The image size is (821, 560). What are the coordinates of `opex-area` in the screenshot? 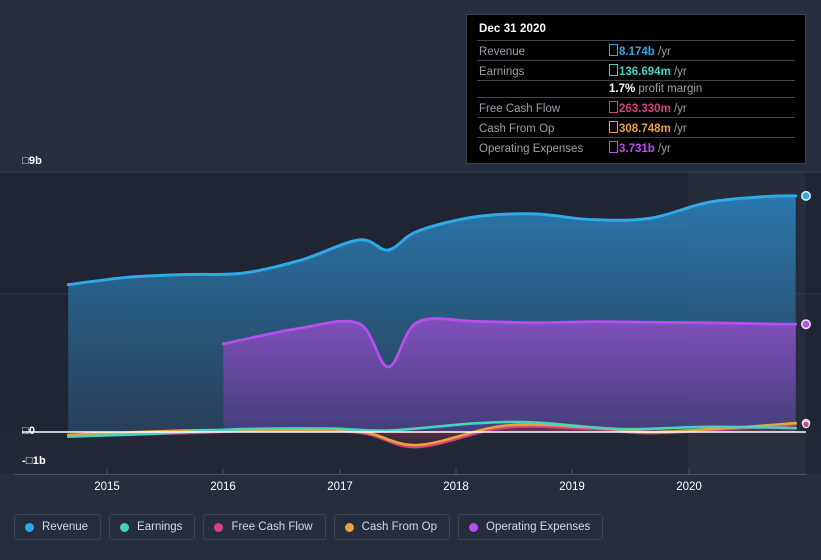 It's located at (509, 375).